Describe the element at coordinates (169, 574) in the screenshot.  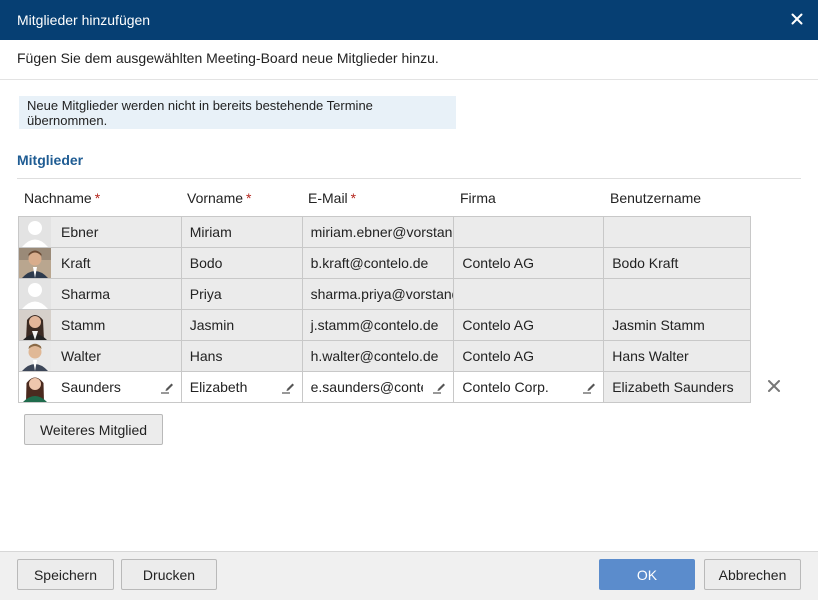
I see `print-button: Drucken` at that location.